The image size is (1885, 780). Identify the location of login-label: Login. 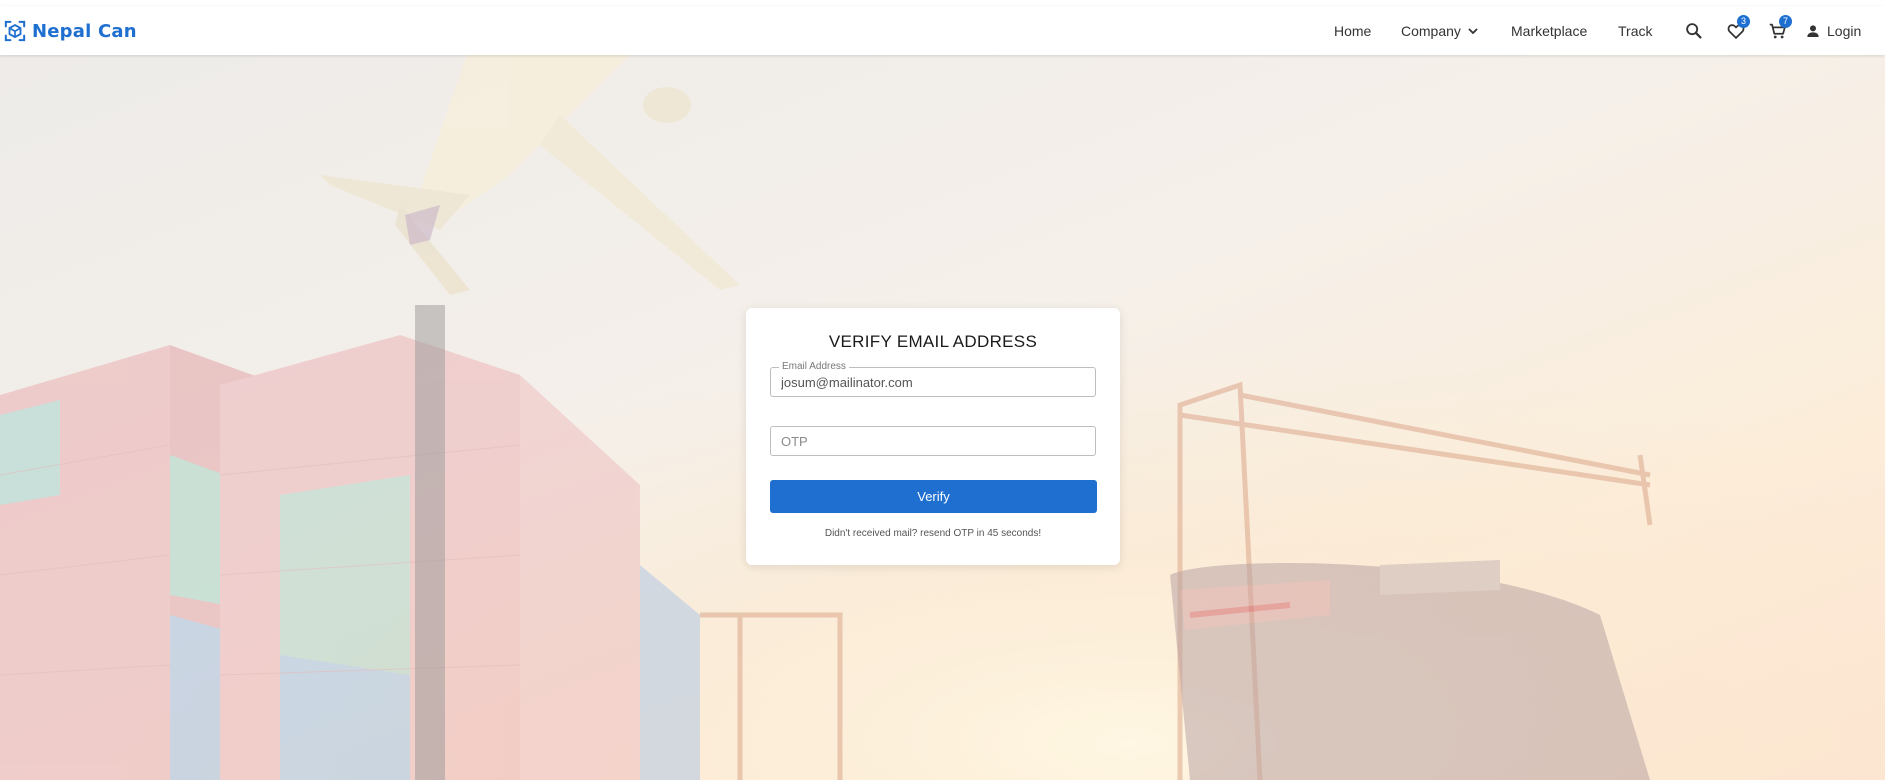
(1844, 31).